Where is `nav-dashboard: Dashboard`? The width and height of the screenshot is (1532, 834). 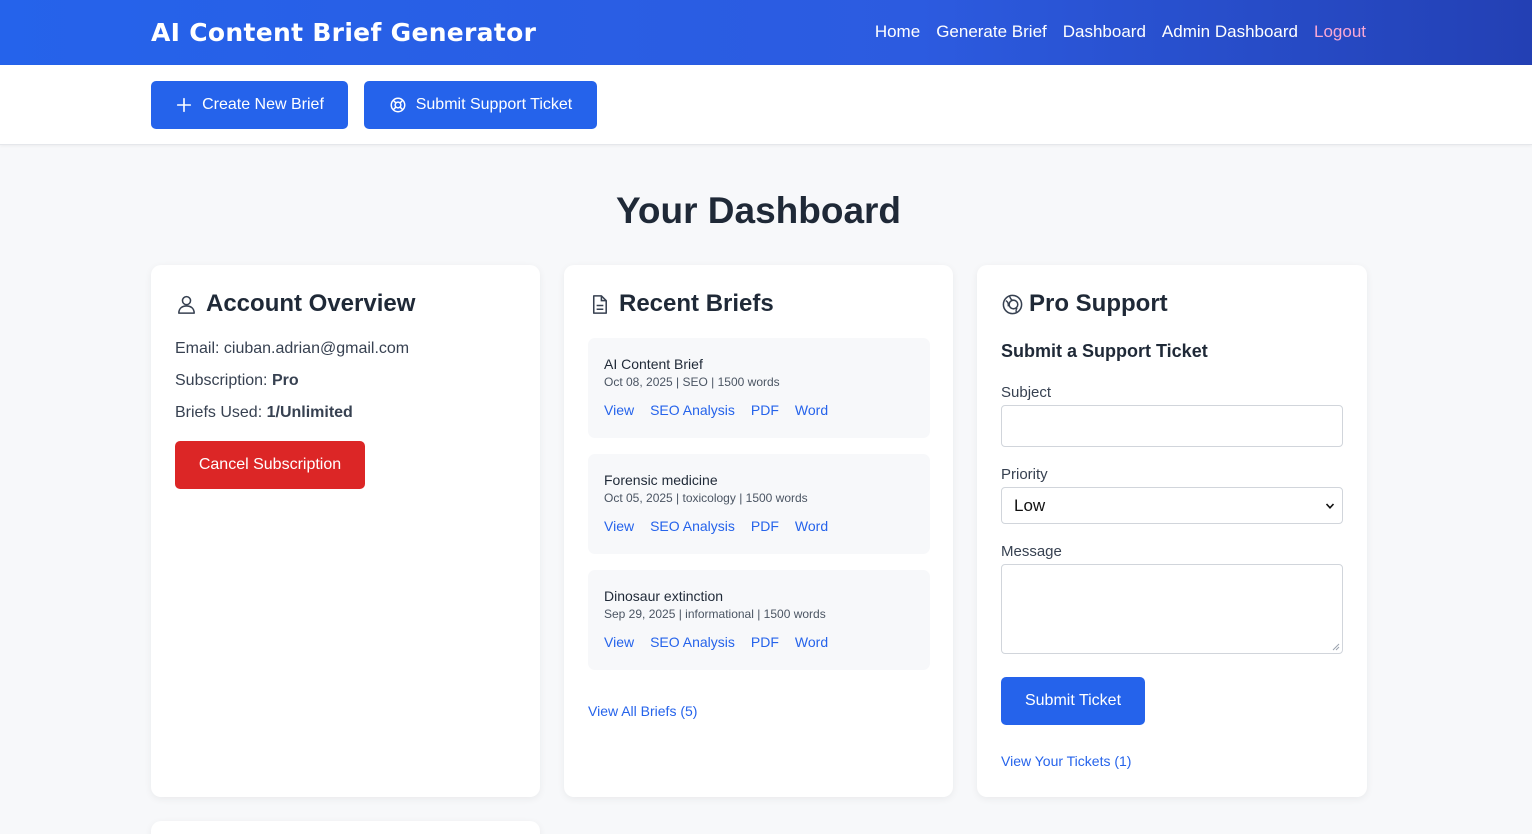 nav-dashboard: Dashboard is located at coordinates (1104, 32).